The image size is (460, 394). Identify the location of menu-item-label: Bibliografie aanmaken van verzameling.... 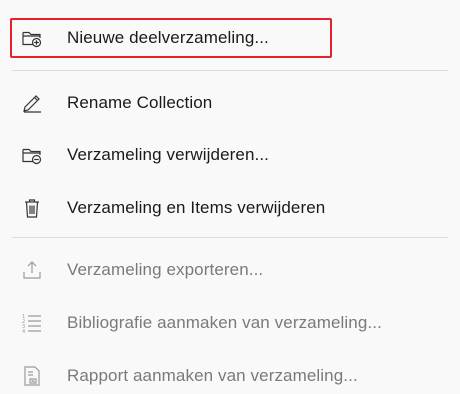
(224, 322).